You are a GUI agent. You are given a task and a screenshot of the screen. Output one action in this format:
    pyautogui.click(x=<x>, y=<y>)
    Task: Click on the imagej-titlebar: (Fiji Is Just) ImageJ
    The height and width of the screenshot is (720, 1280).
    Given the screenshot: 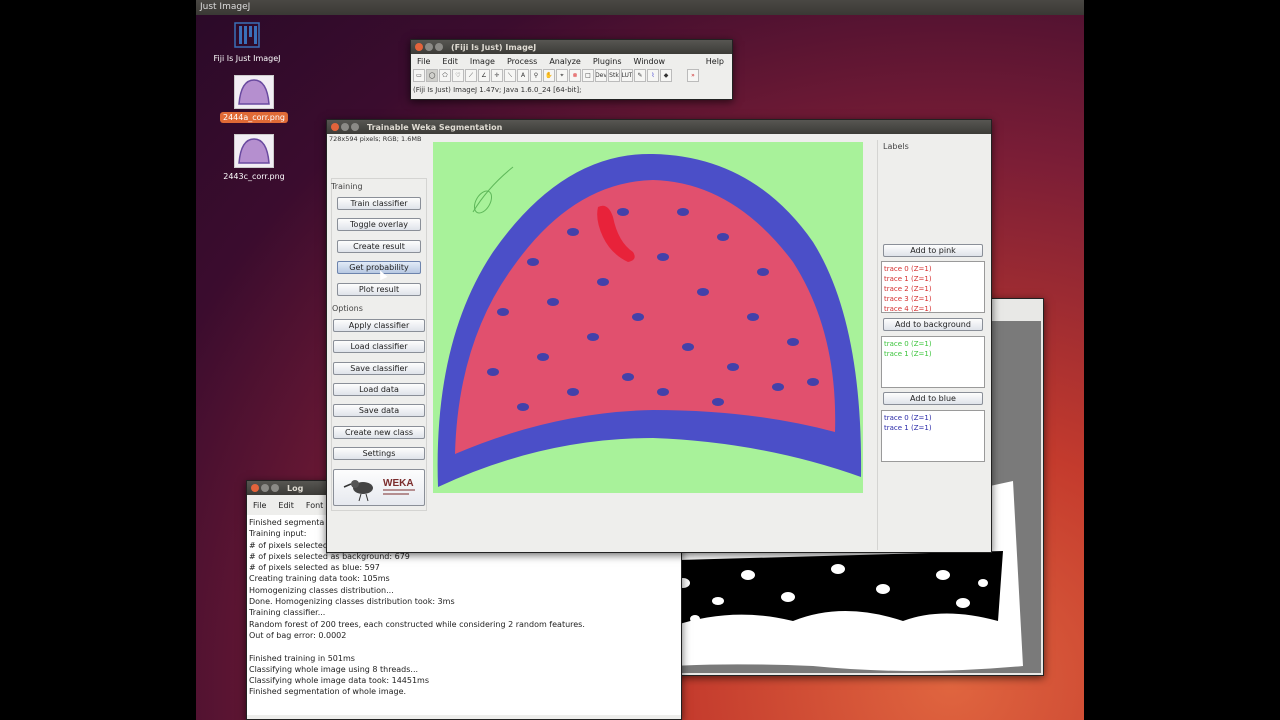 What is the action you would take?
    pyautogui.click(x=571, y=47)
    